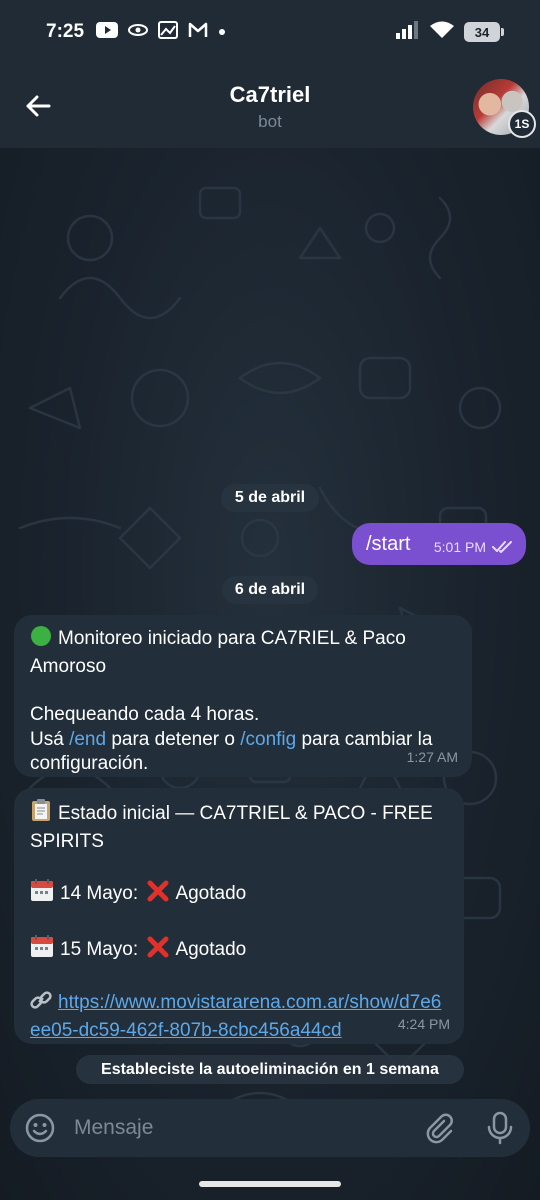 The height and width of the screenshot is (1200, 540). What do you see at coordinates (270, 95) in the screenshot?
I see `chat-title: Ca7triel` at bounding box center [270, 95].